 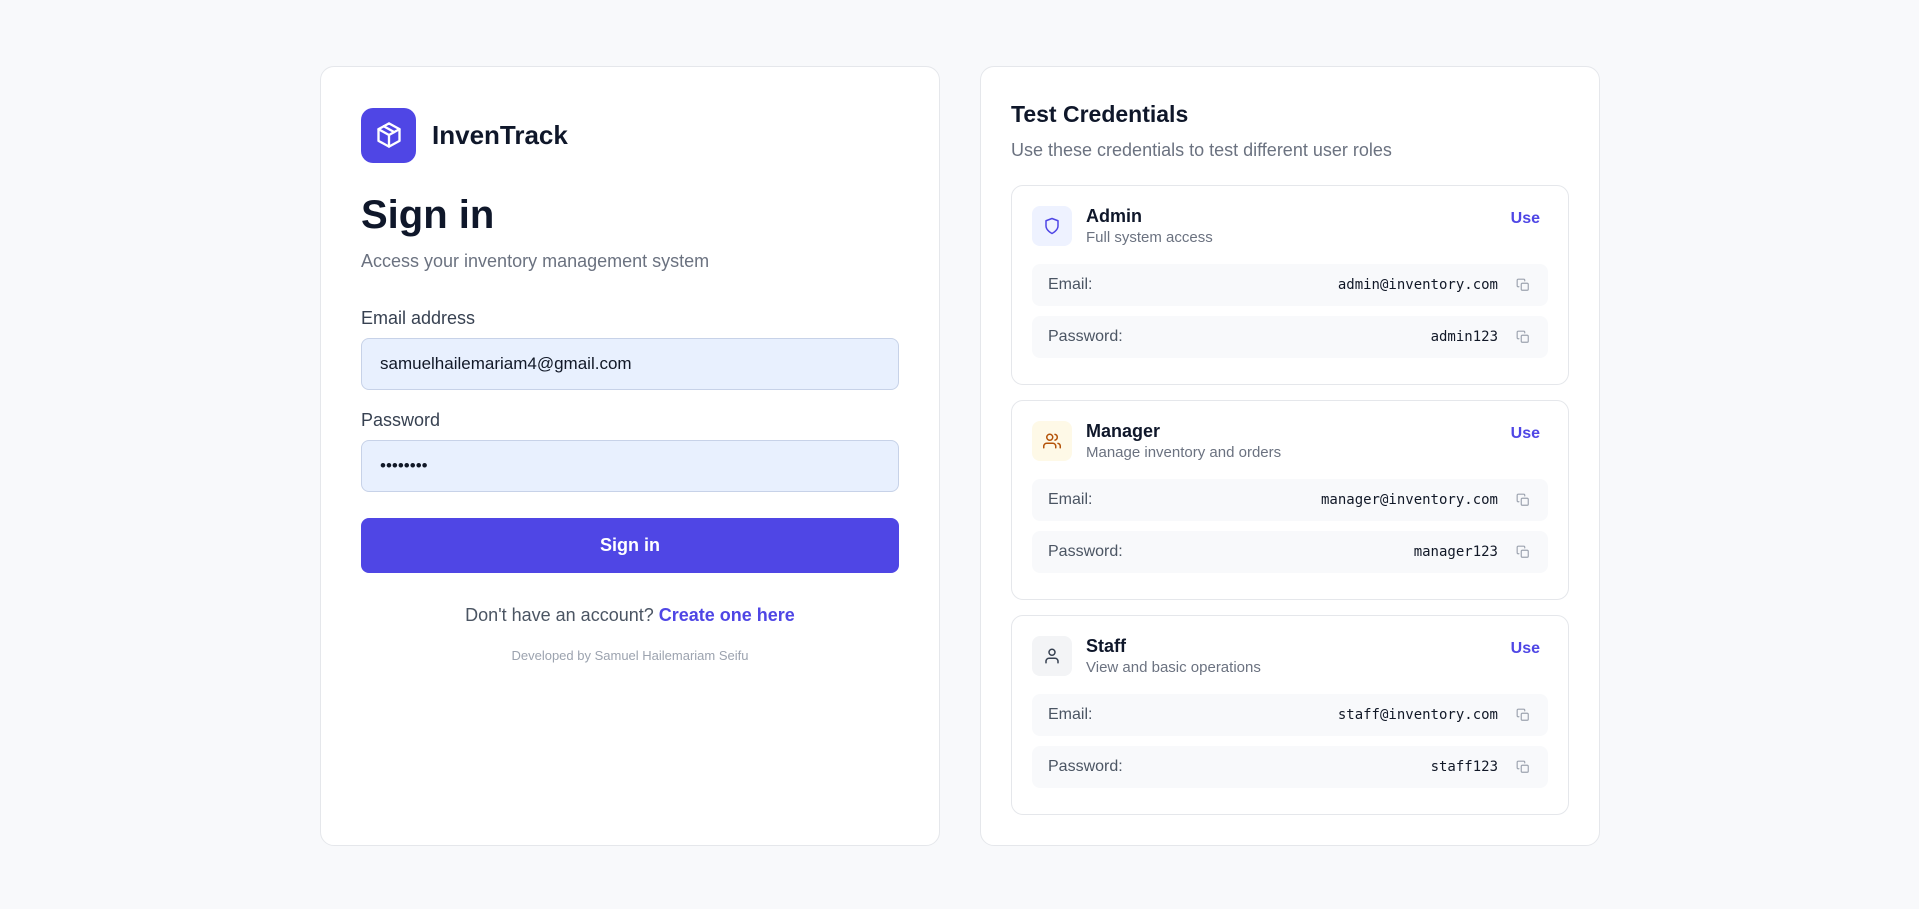 What do you see at coordinates (1052, 441) in the screenshot?
I see `users-icon` at bounding box center [1052, 441].